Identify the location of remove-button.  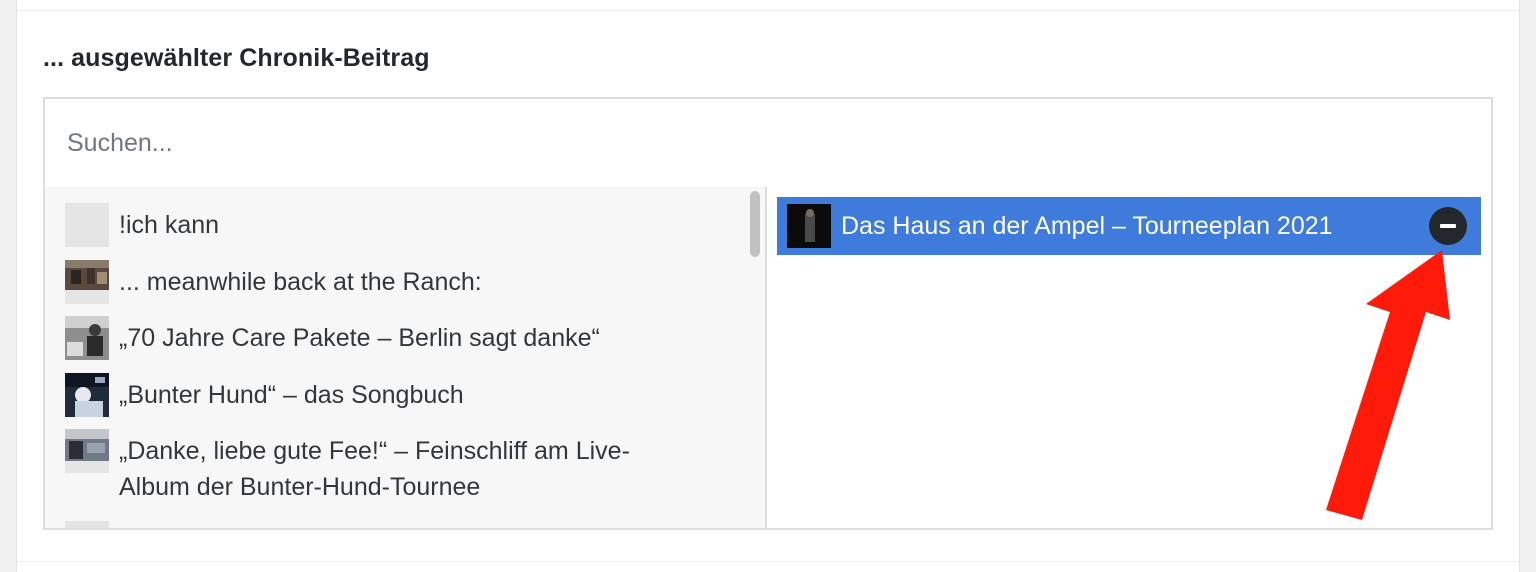
(1448, 226).